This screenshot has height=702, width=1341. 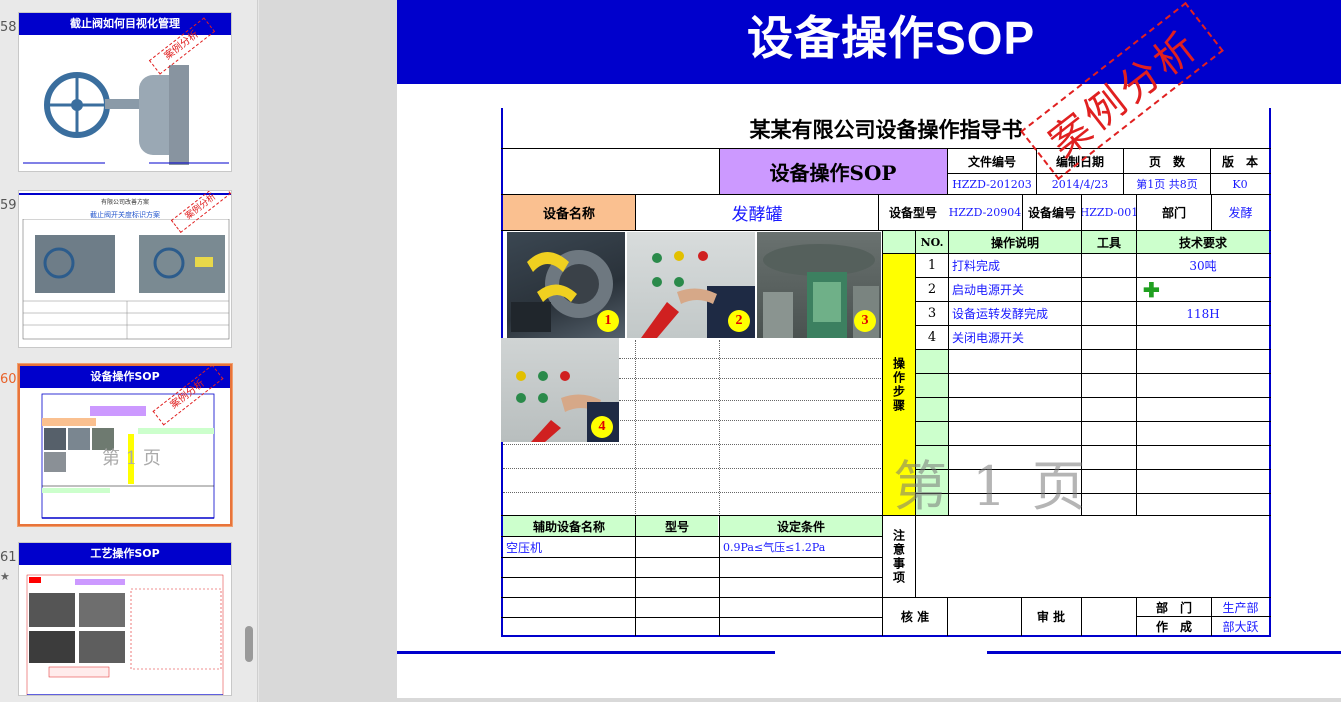 What do you see at coordinates (249, 644) in the screenshot?
I see `scrollbar-thumb` at bounding box center [249, 644].